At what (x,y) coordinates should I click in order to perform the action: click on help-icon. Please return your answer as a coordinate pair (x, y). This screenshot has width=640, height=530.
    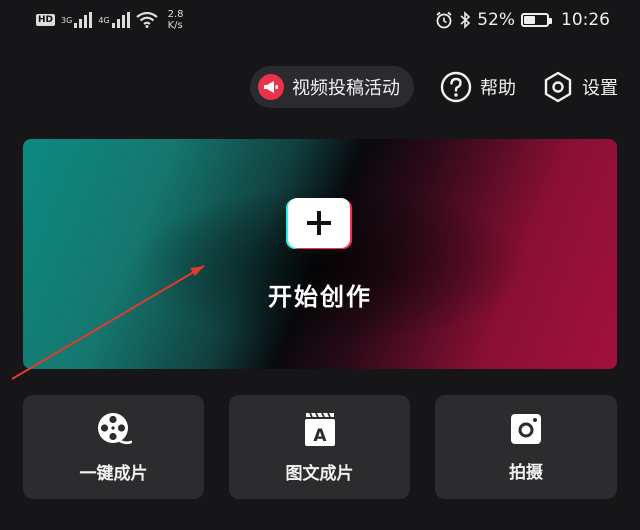
    Looking at the image, I should click on (456, 87).